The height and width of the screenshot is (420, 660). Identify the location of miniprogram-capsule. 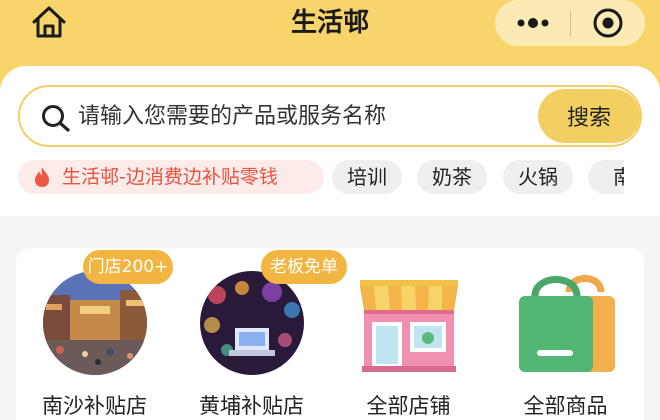
(570, 23).